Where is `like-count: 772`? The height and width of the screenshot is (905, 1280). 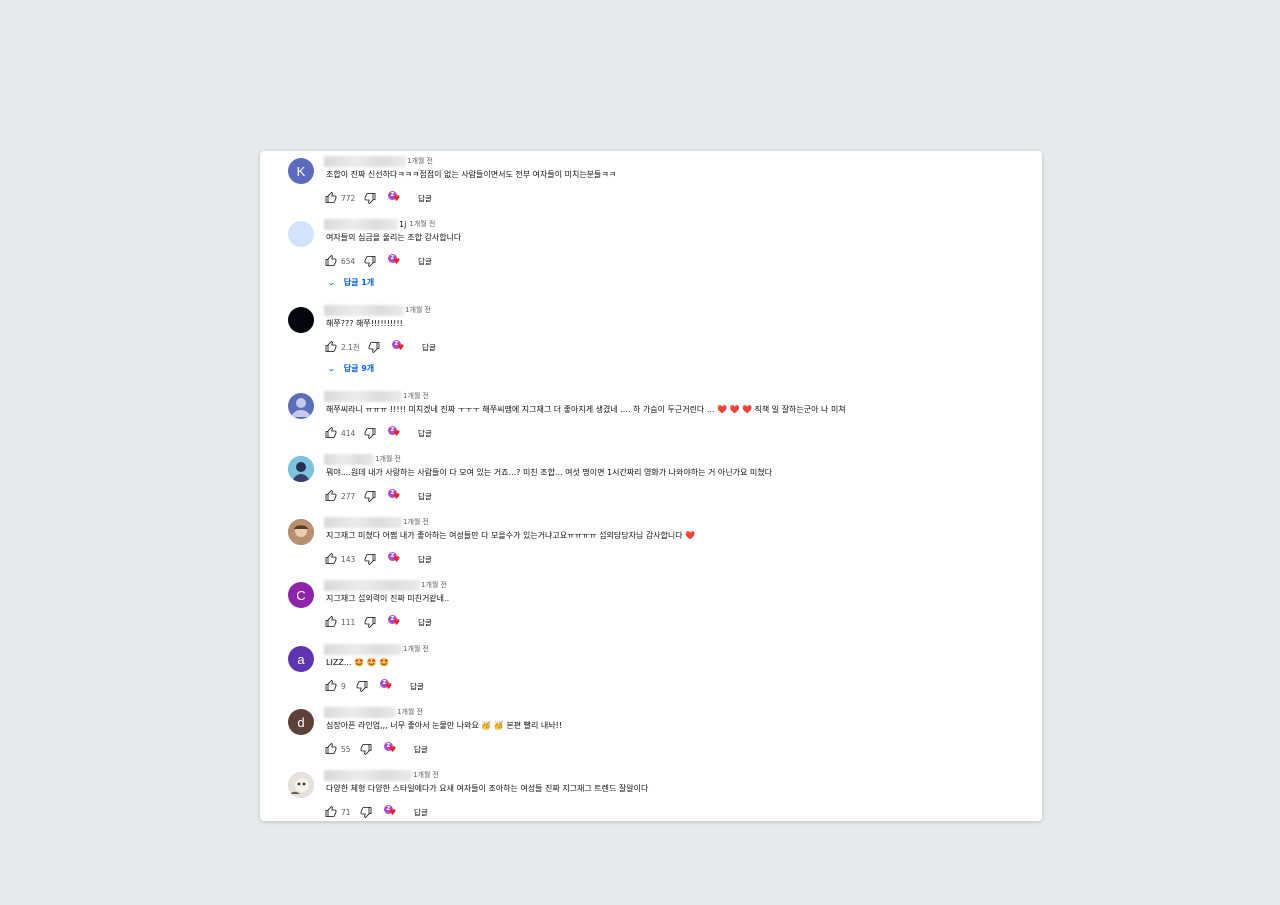
like-count: 772 is located at coordinates (348, 198).